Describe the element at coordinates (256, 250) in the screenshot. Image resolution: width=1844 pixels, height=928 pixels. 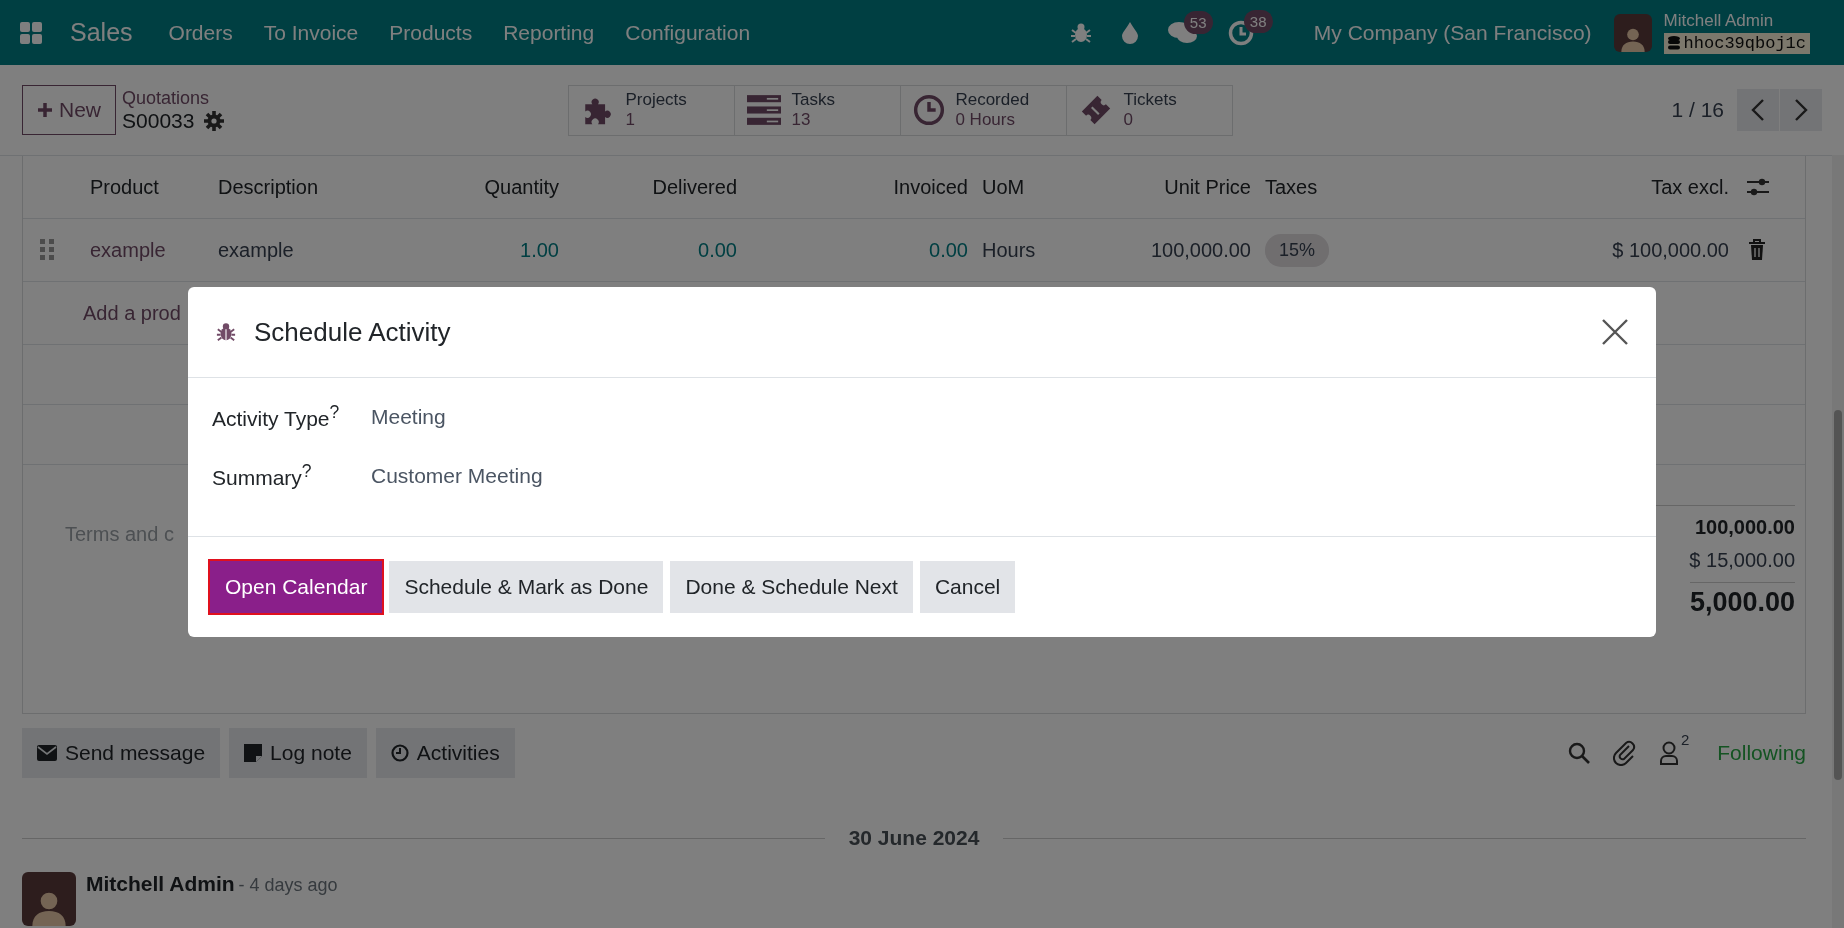
I see `table-cell-text: example` at that location.